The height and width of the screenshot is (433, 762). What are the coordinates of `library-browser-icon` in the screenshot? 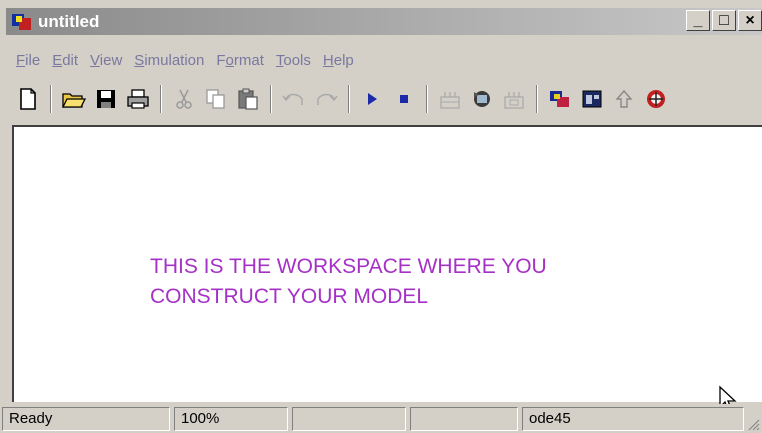 It's located at (559, 99).